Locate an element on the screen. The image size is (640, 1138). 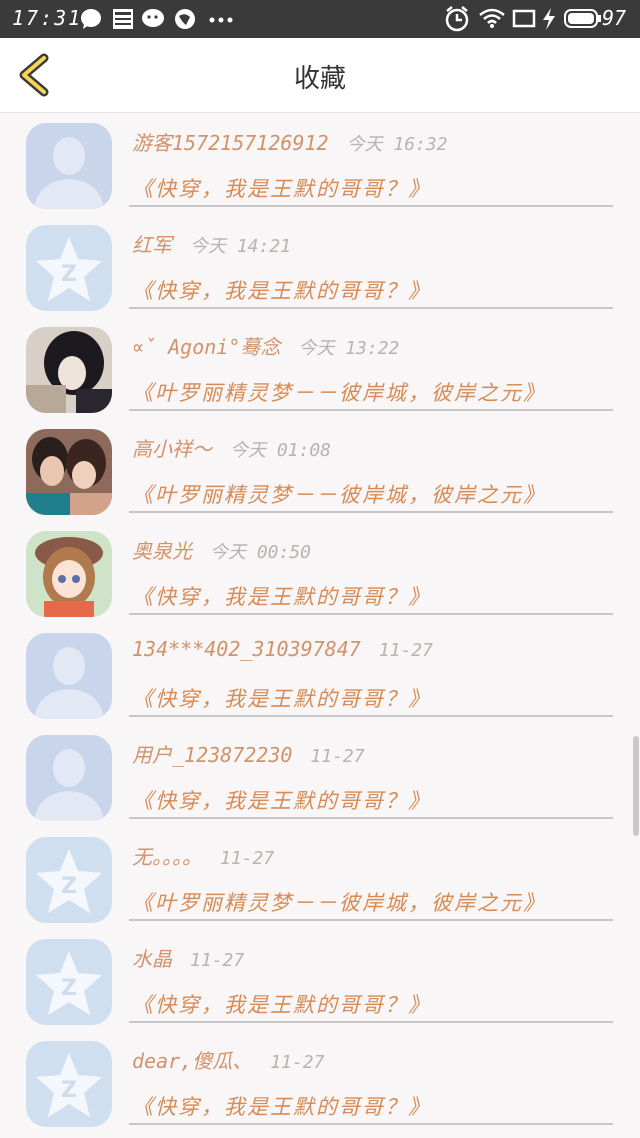
header-bar: 收藏 is located at coordinates (320, 75).